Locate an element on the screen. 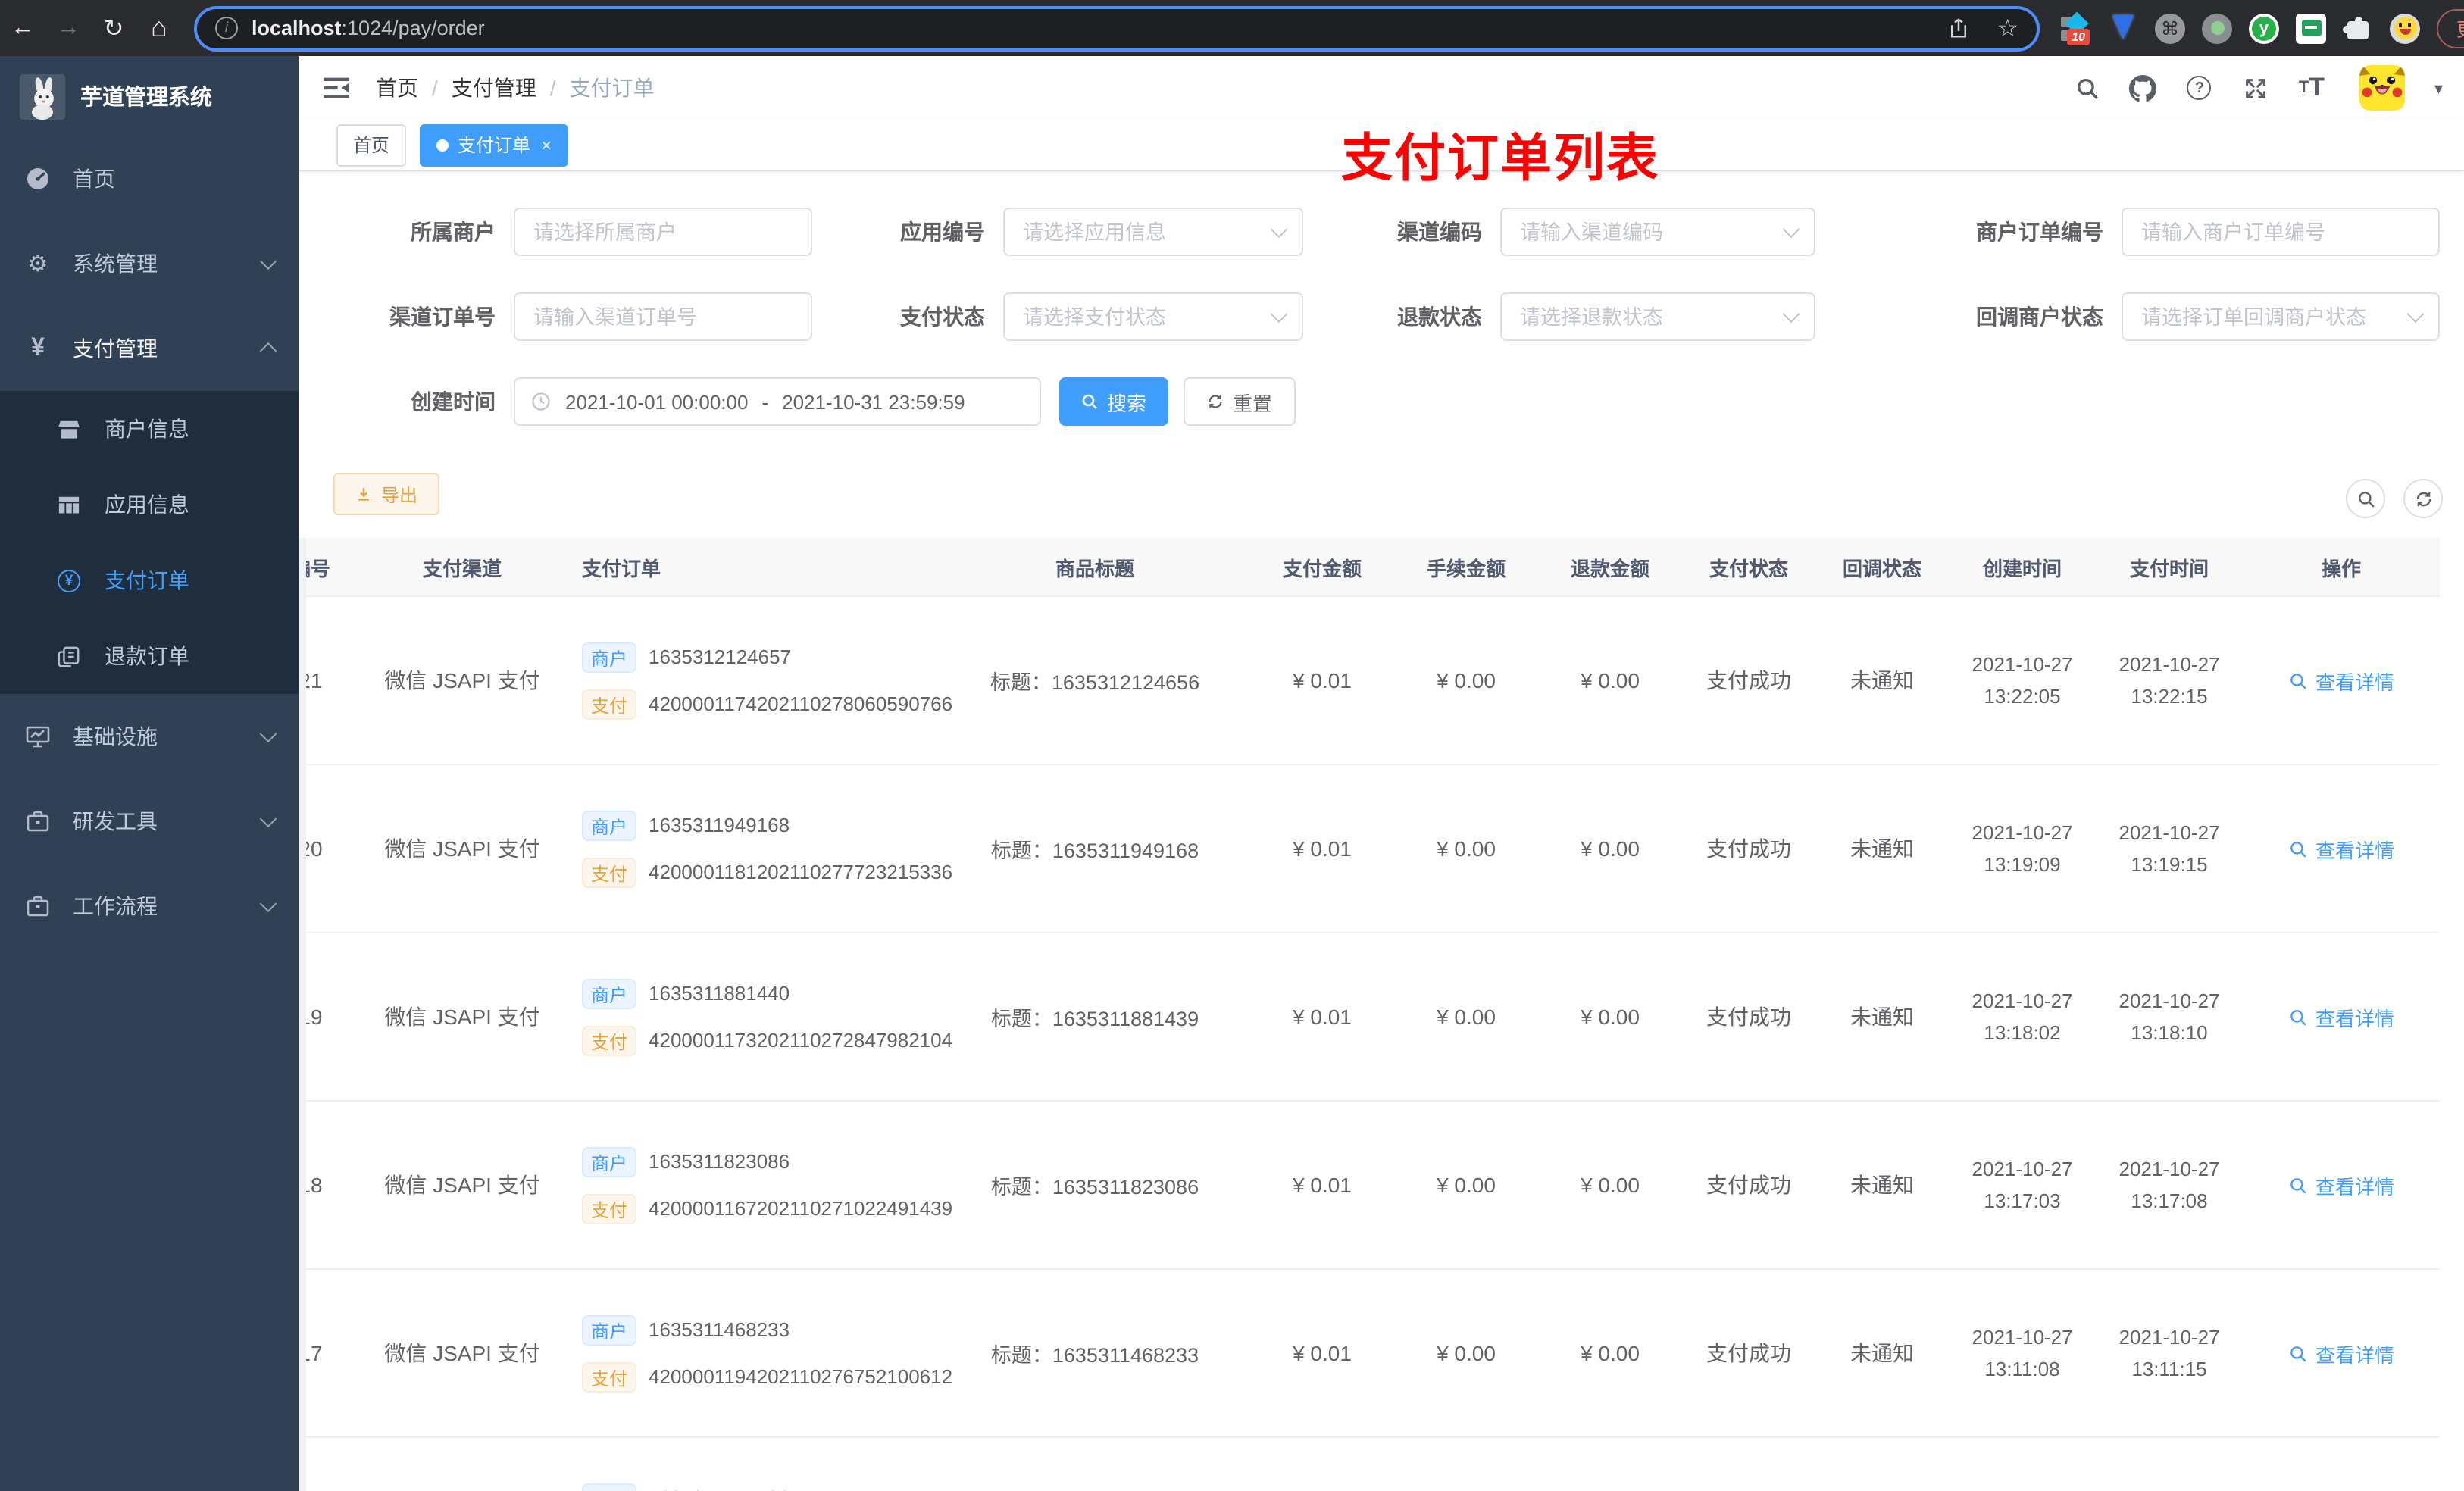 Image resolution: width=2464 pixels, height=1491 pixels. sidebar-item-refund-order: 退款订单 is located at coordinates (149, 656).